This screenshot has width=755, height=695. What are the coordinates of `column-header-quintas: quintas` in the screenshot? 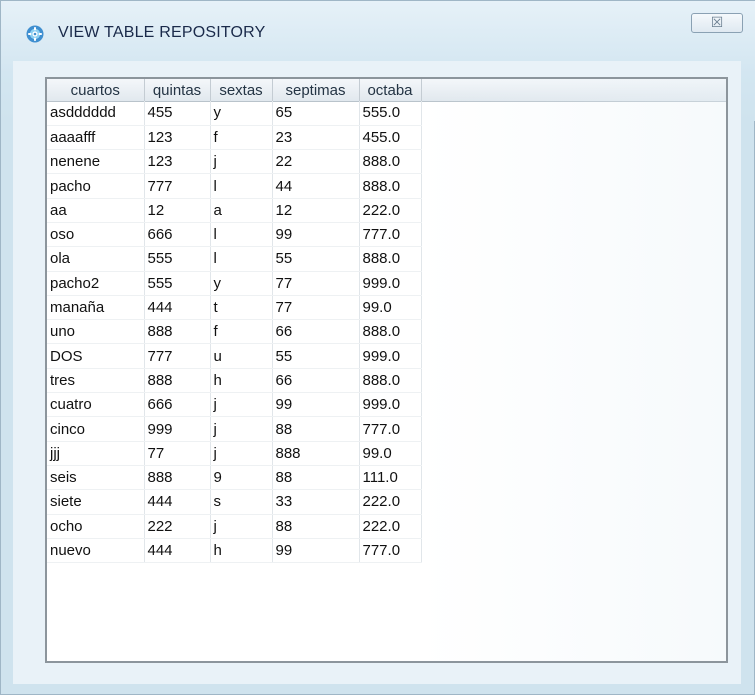 It's located at (177, 90).